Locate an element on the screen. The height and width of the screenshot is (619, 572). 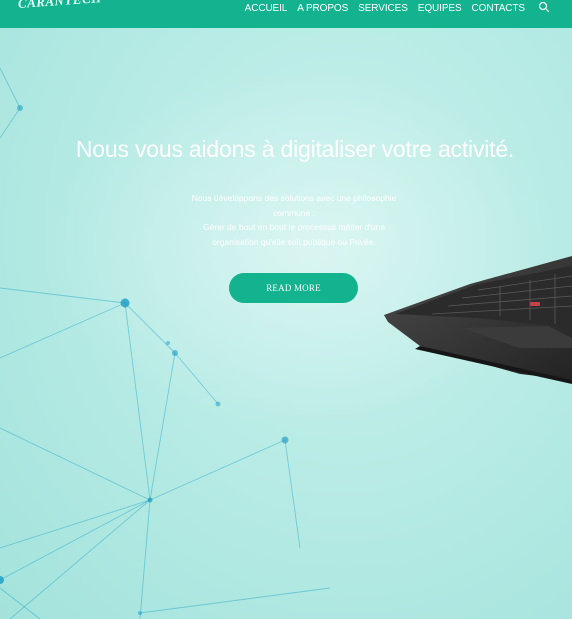
nav-item-equipes: EQUIPES is located at coordinates (440, 9).